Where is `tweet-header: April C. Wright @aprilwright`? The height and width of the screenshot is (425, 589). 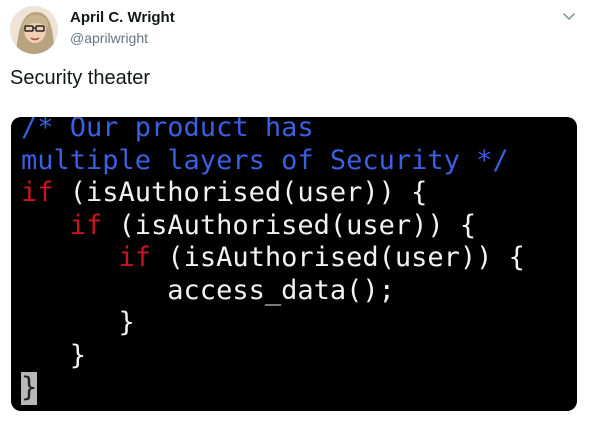
tweet-header: April C. Wright @aprilwright is located at coordinates (294, 31).